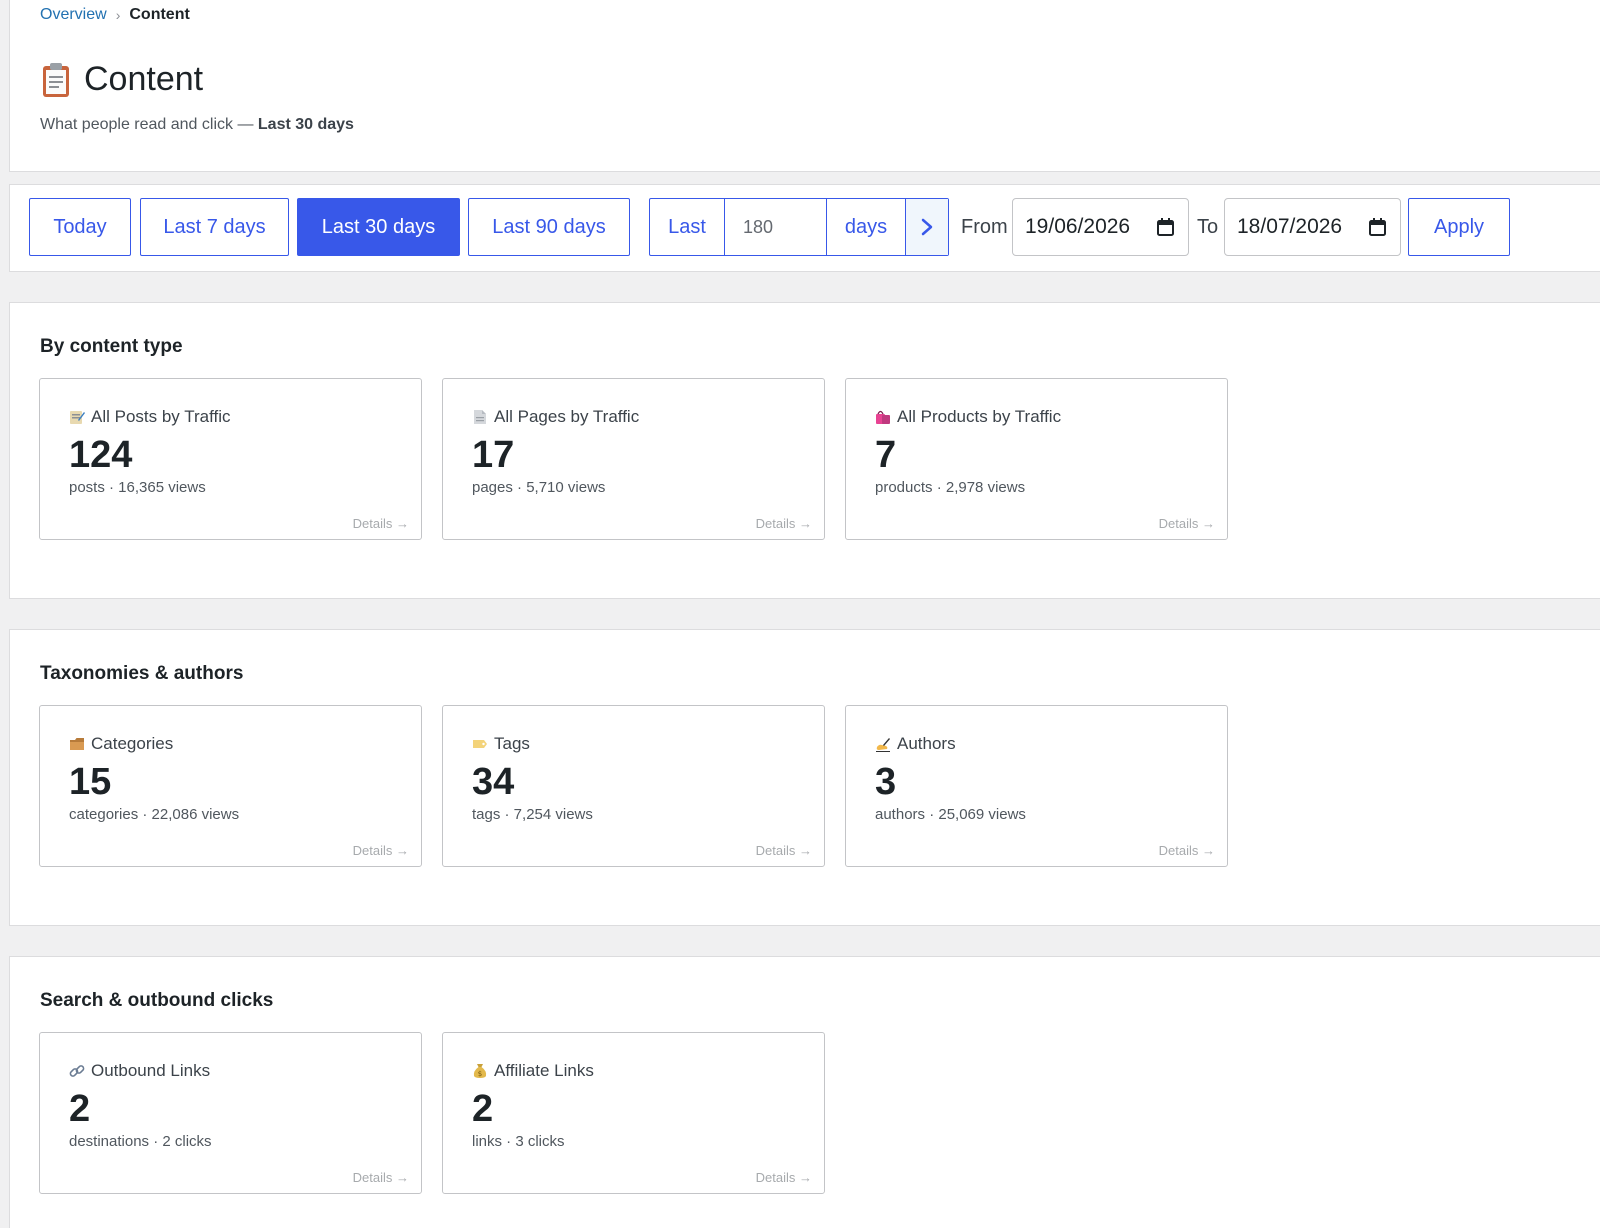  What do you see at coordinates (493, 782) in the screenshot?
I see `card-value: 34` at bounding box center [493, 782].